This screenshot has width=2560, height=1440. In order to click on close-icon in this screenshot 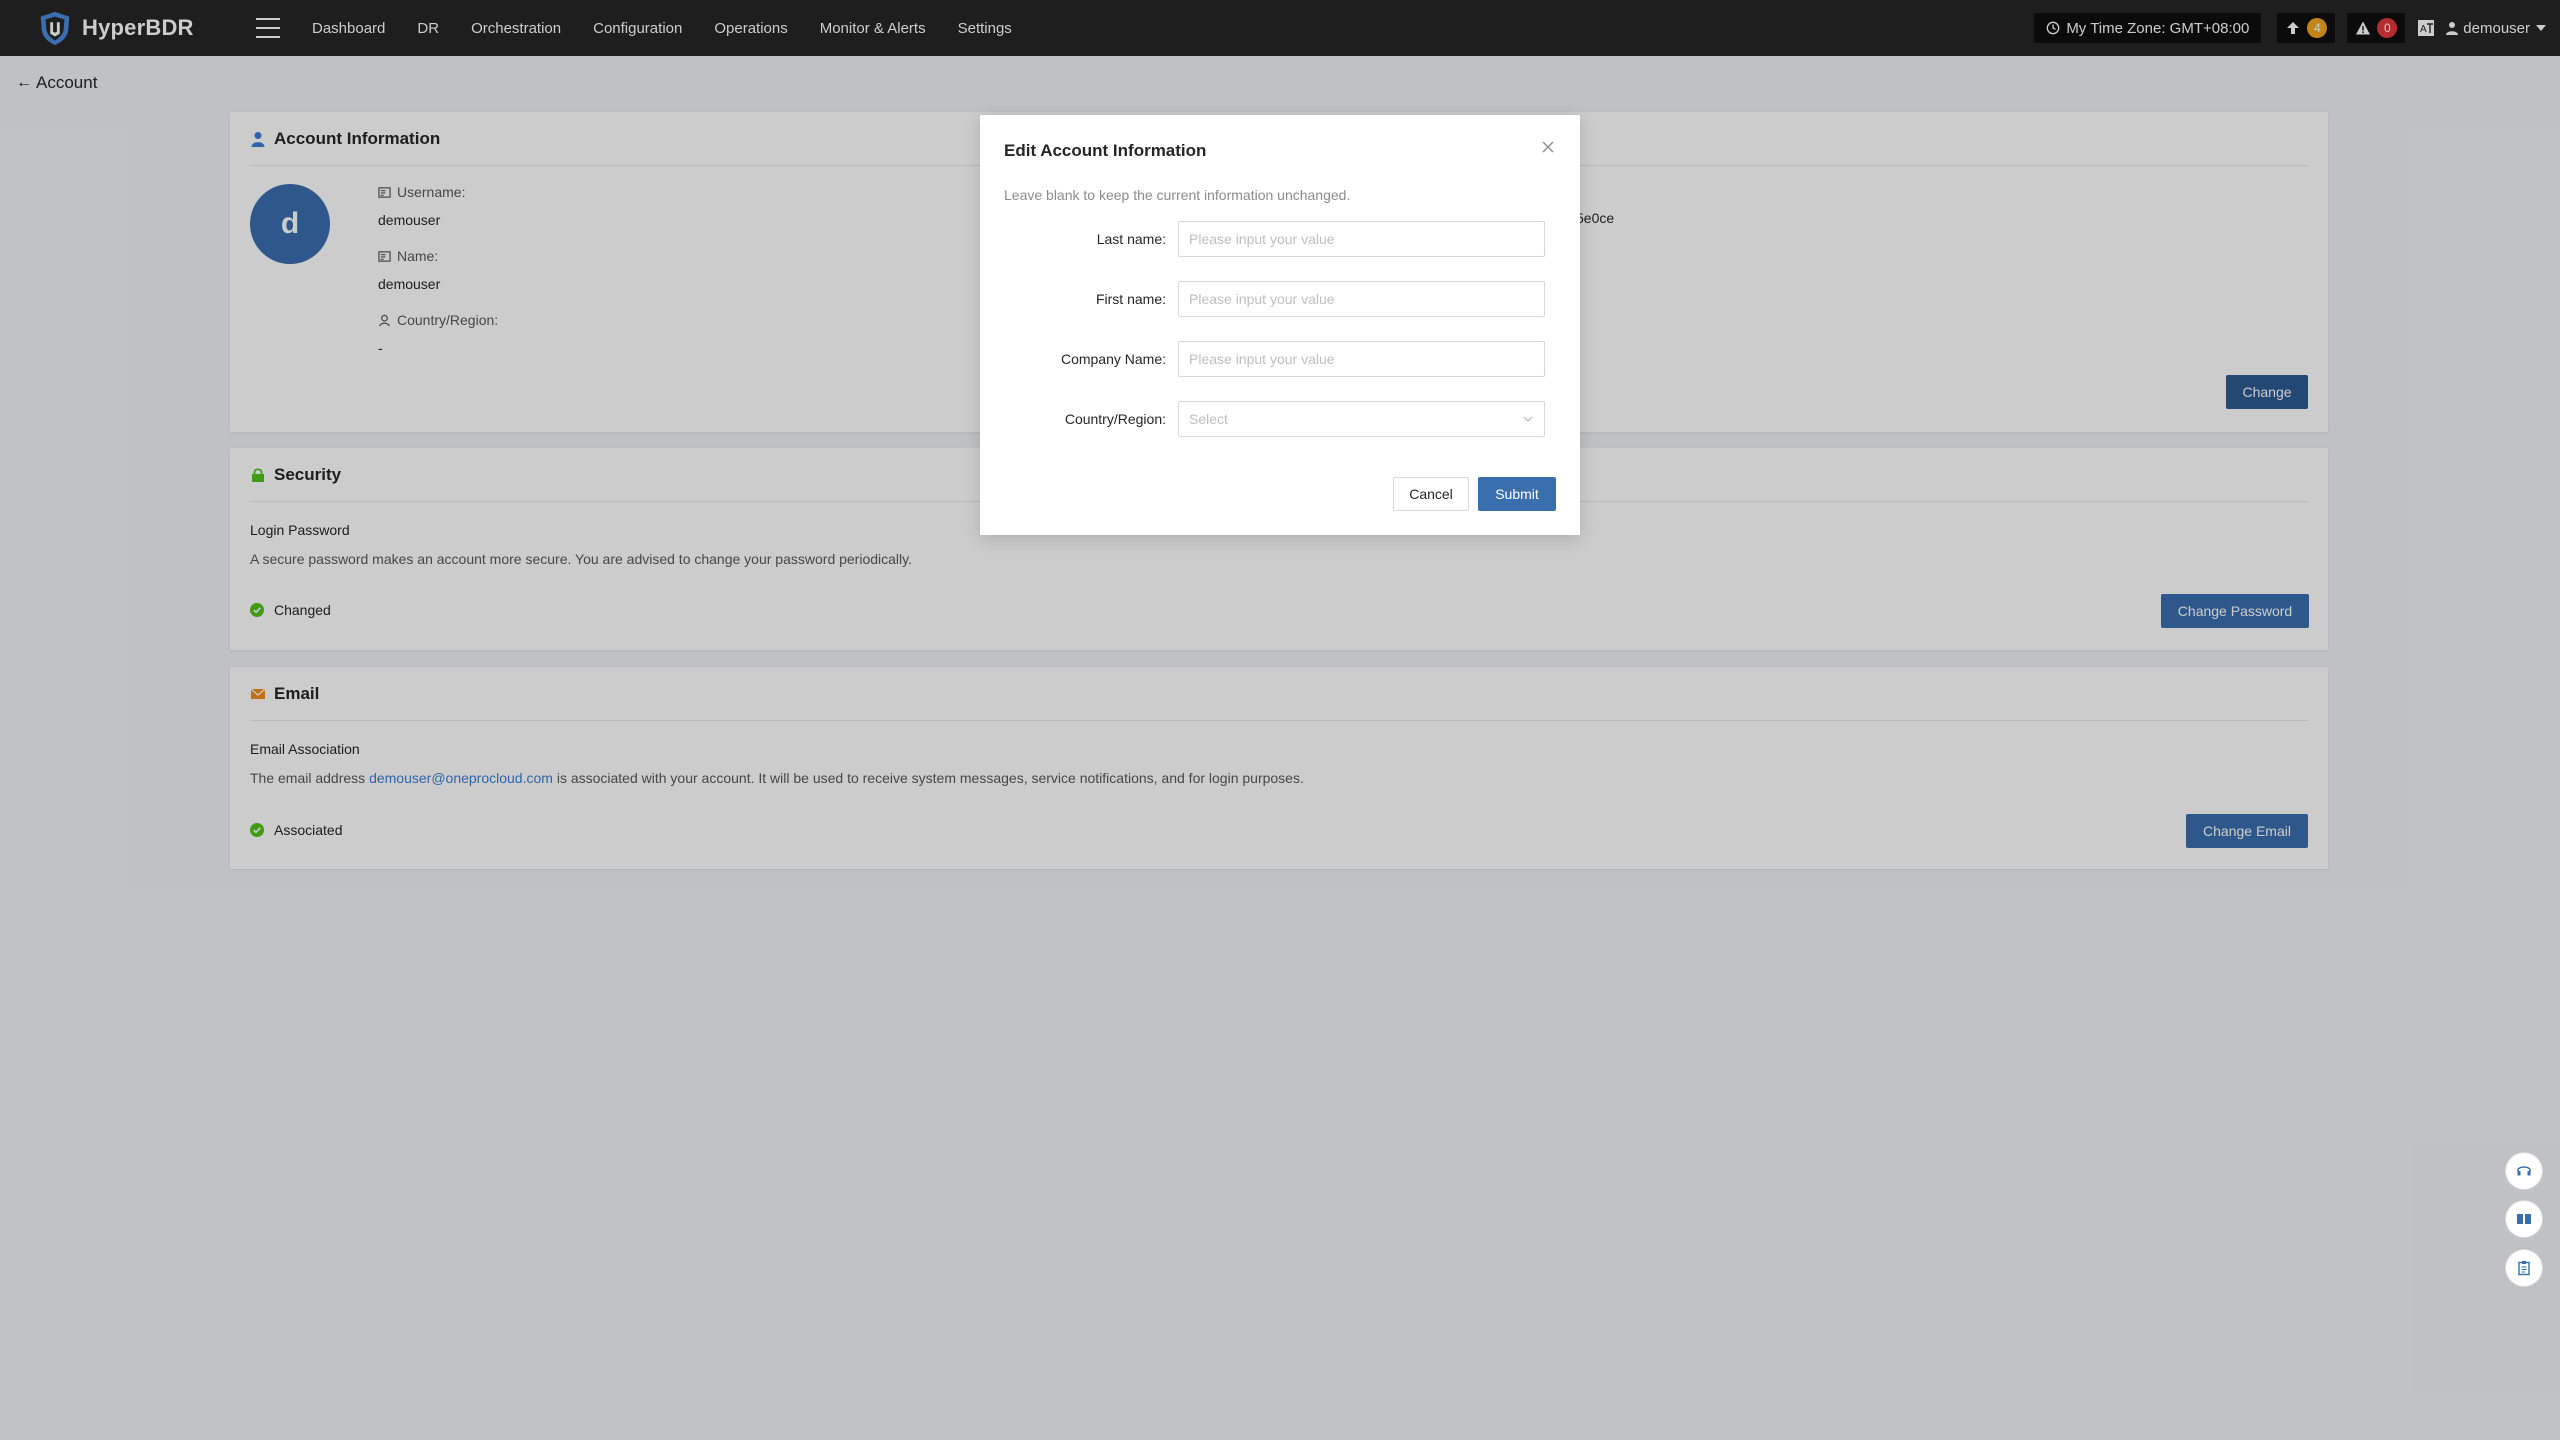, I will do `click(1548, 147)`.